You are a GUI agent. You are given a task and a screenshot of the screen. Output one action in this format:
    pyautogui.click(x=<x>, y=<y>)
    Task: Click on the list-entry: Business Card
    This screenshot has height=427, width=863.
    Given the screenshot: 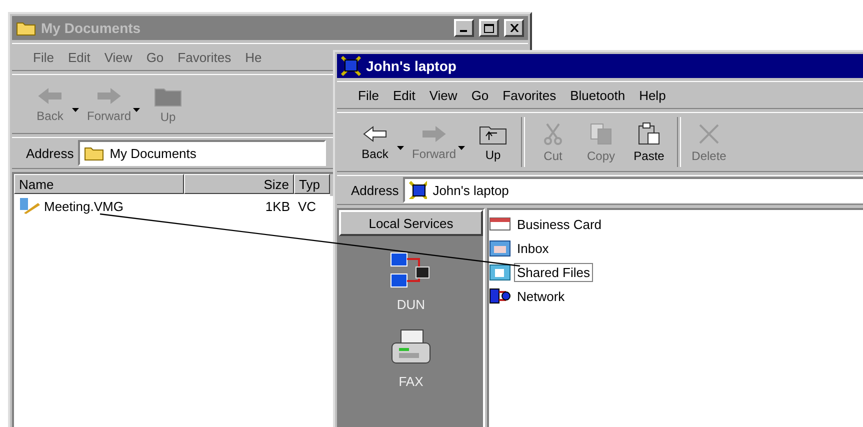 What is the action you would take?
    pyautogui.click(x=559, y=224)
    